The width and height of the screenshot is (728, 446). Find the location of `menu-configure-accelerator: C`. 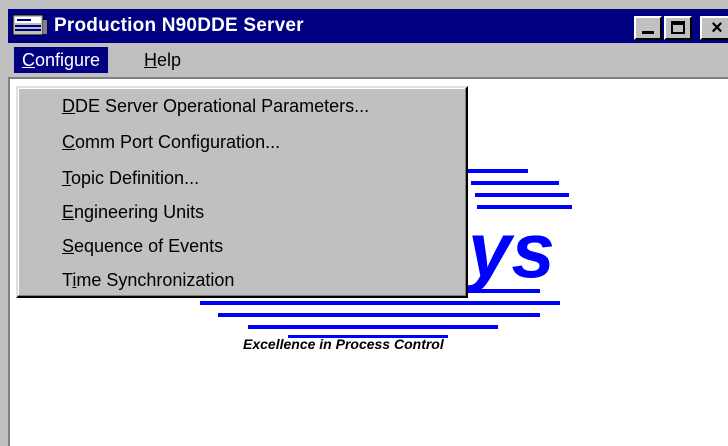

menu-configure-accelerator: C is located at coordinates (28, 60).